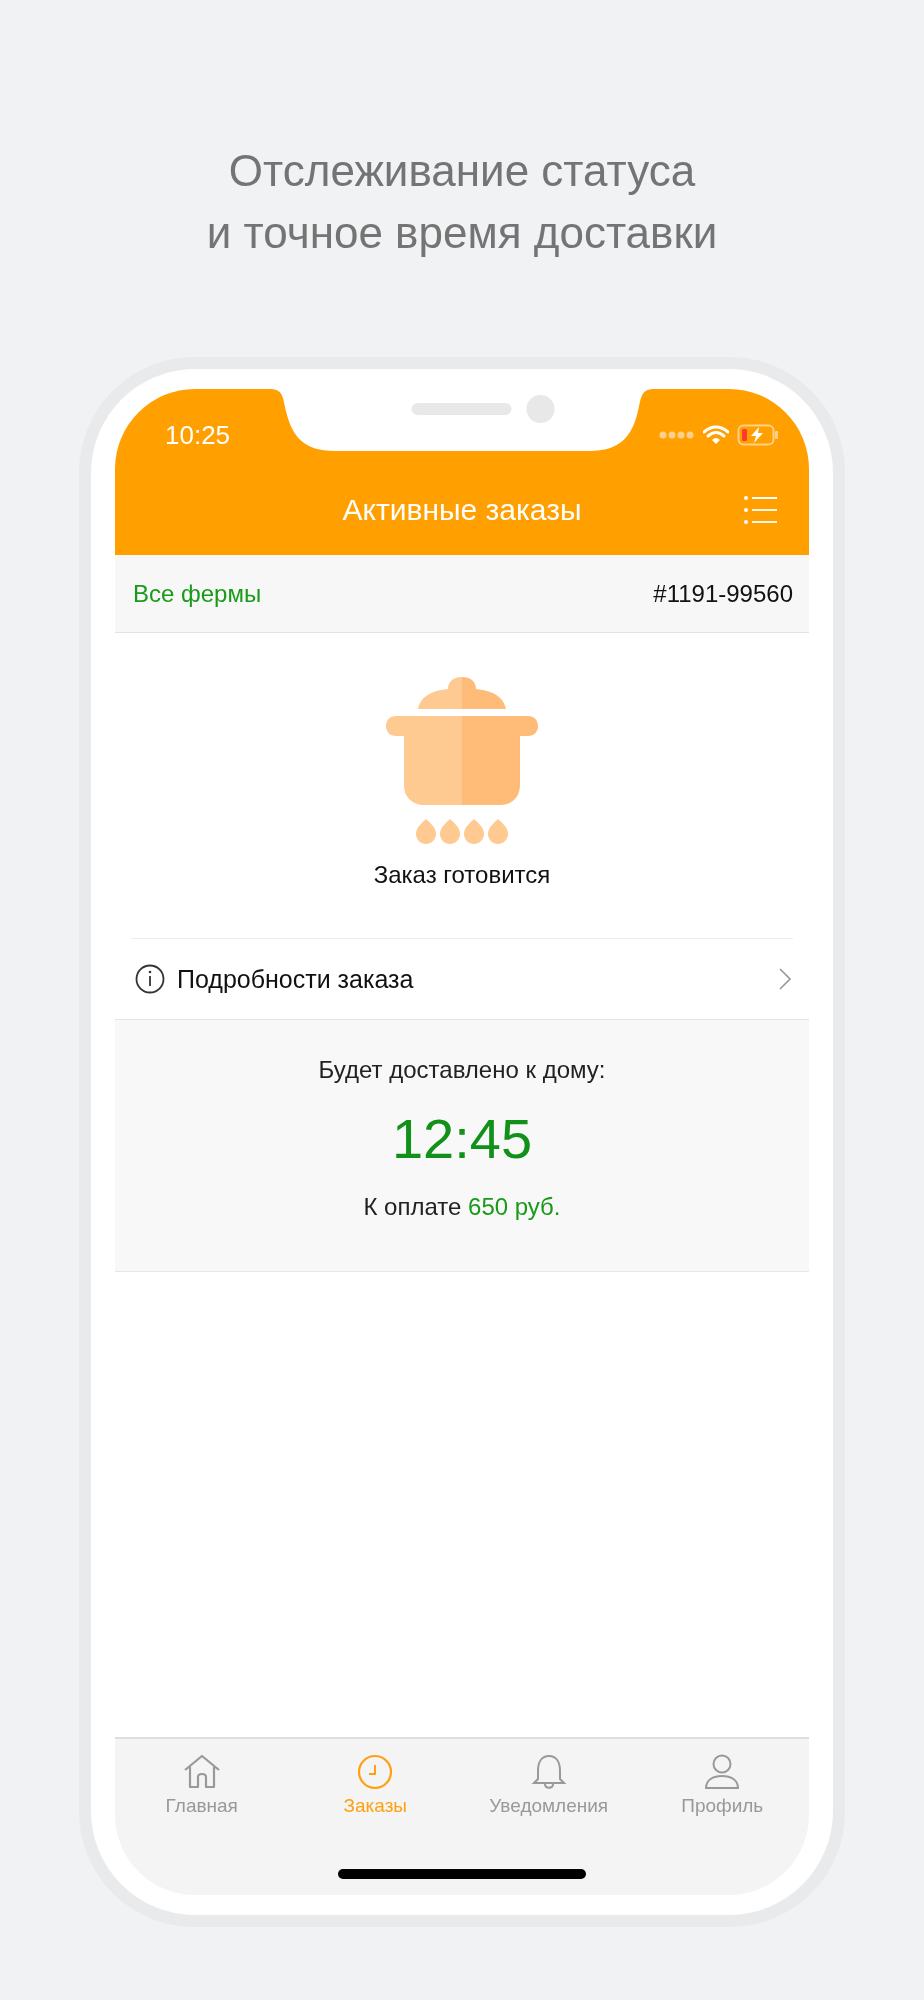  Describe the element at coordinates (150, 979) in the screenshot. I see `info-icon` at that location.